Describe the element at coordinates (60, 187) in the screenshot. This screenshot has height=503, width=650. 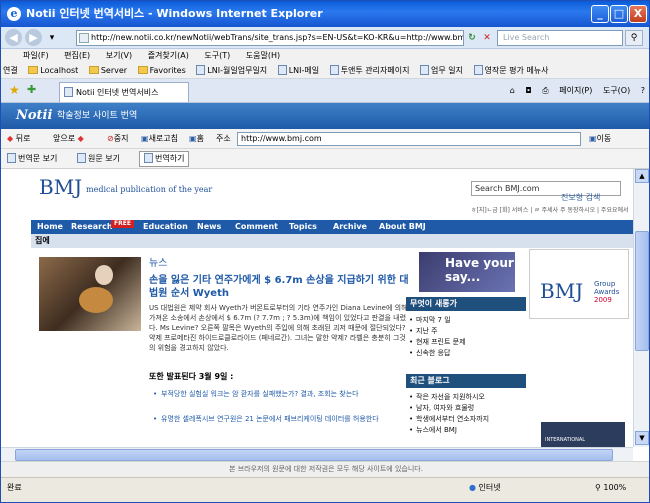
I see `bmj-logo: BMJ` at that location.